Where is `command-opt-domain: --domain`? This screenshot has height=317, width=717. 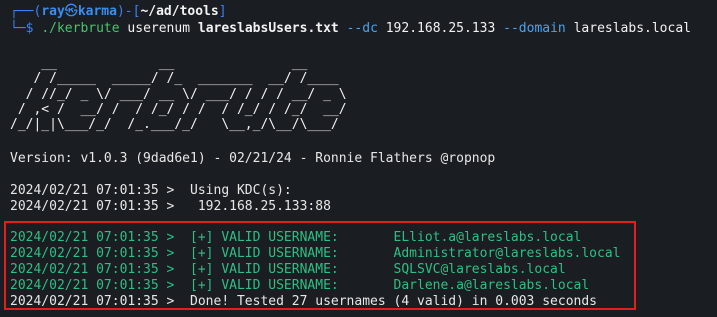
command-opt-domain: --domain is located at coordinates (534, 28).